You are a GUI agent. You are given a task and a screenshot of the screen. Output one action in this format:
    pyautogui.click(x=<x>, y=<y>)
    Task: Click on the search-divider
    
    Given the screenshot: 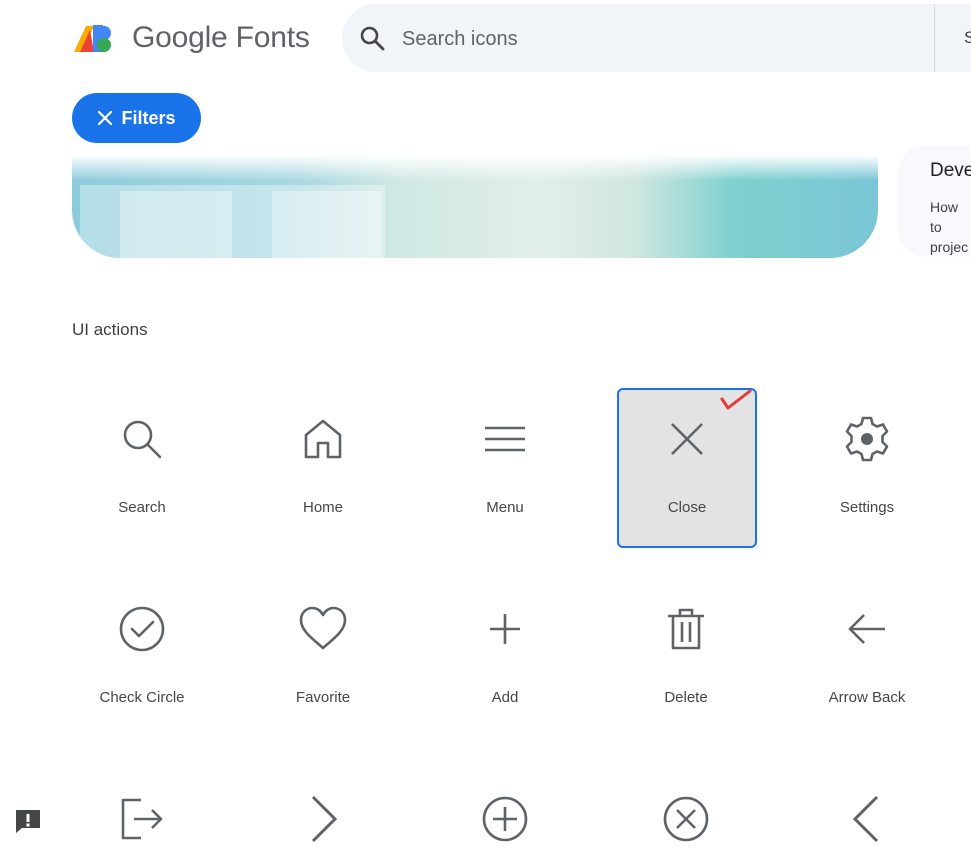 What is the action you would take?
    pyautogui.click(x=934, y=38)
    